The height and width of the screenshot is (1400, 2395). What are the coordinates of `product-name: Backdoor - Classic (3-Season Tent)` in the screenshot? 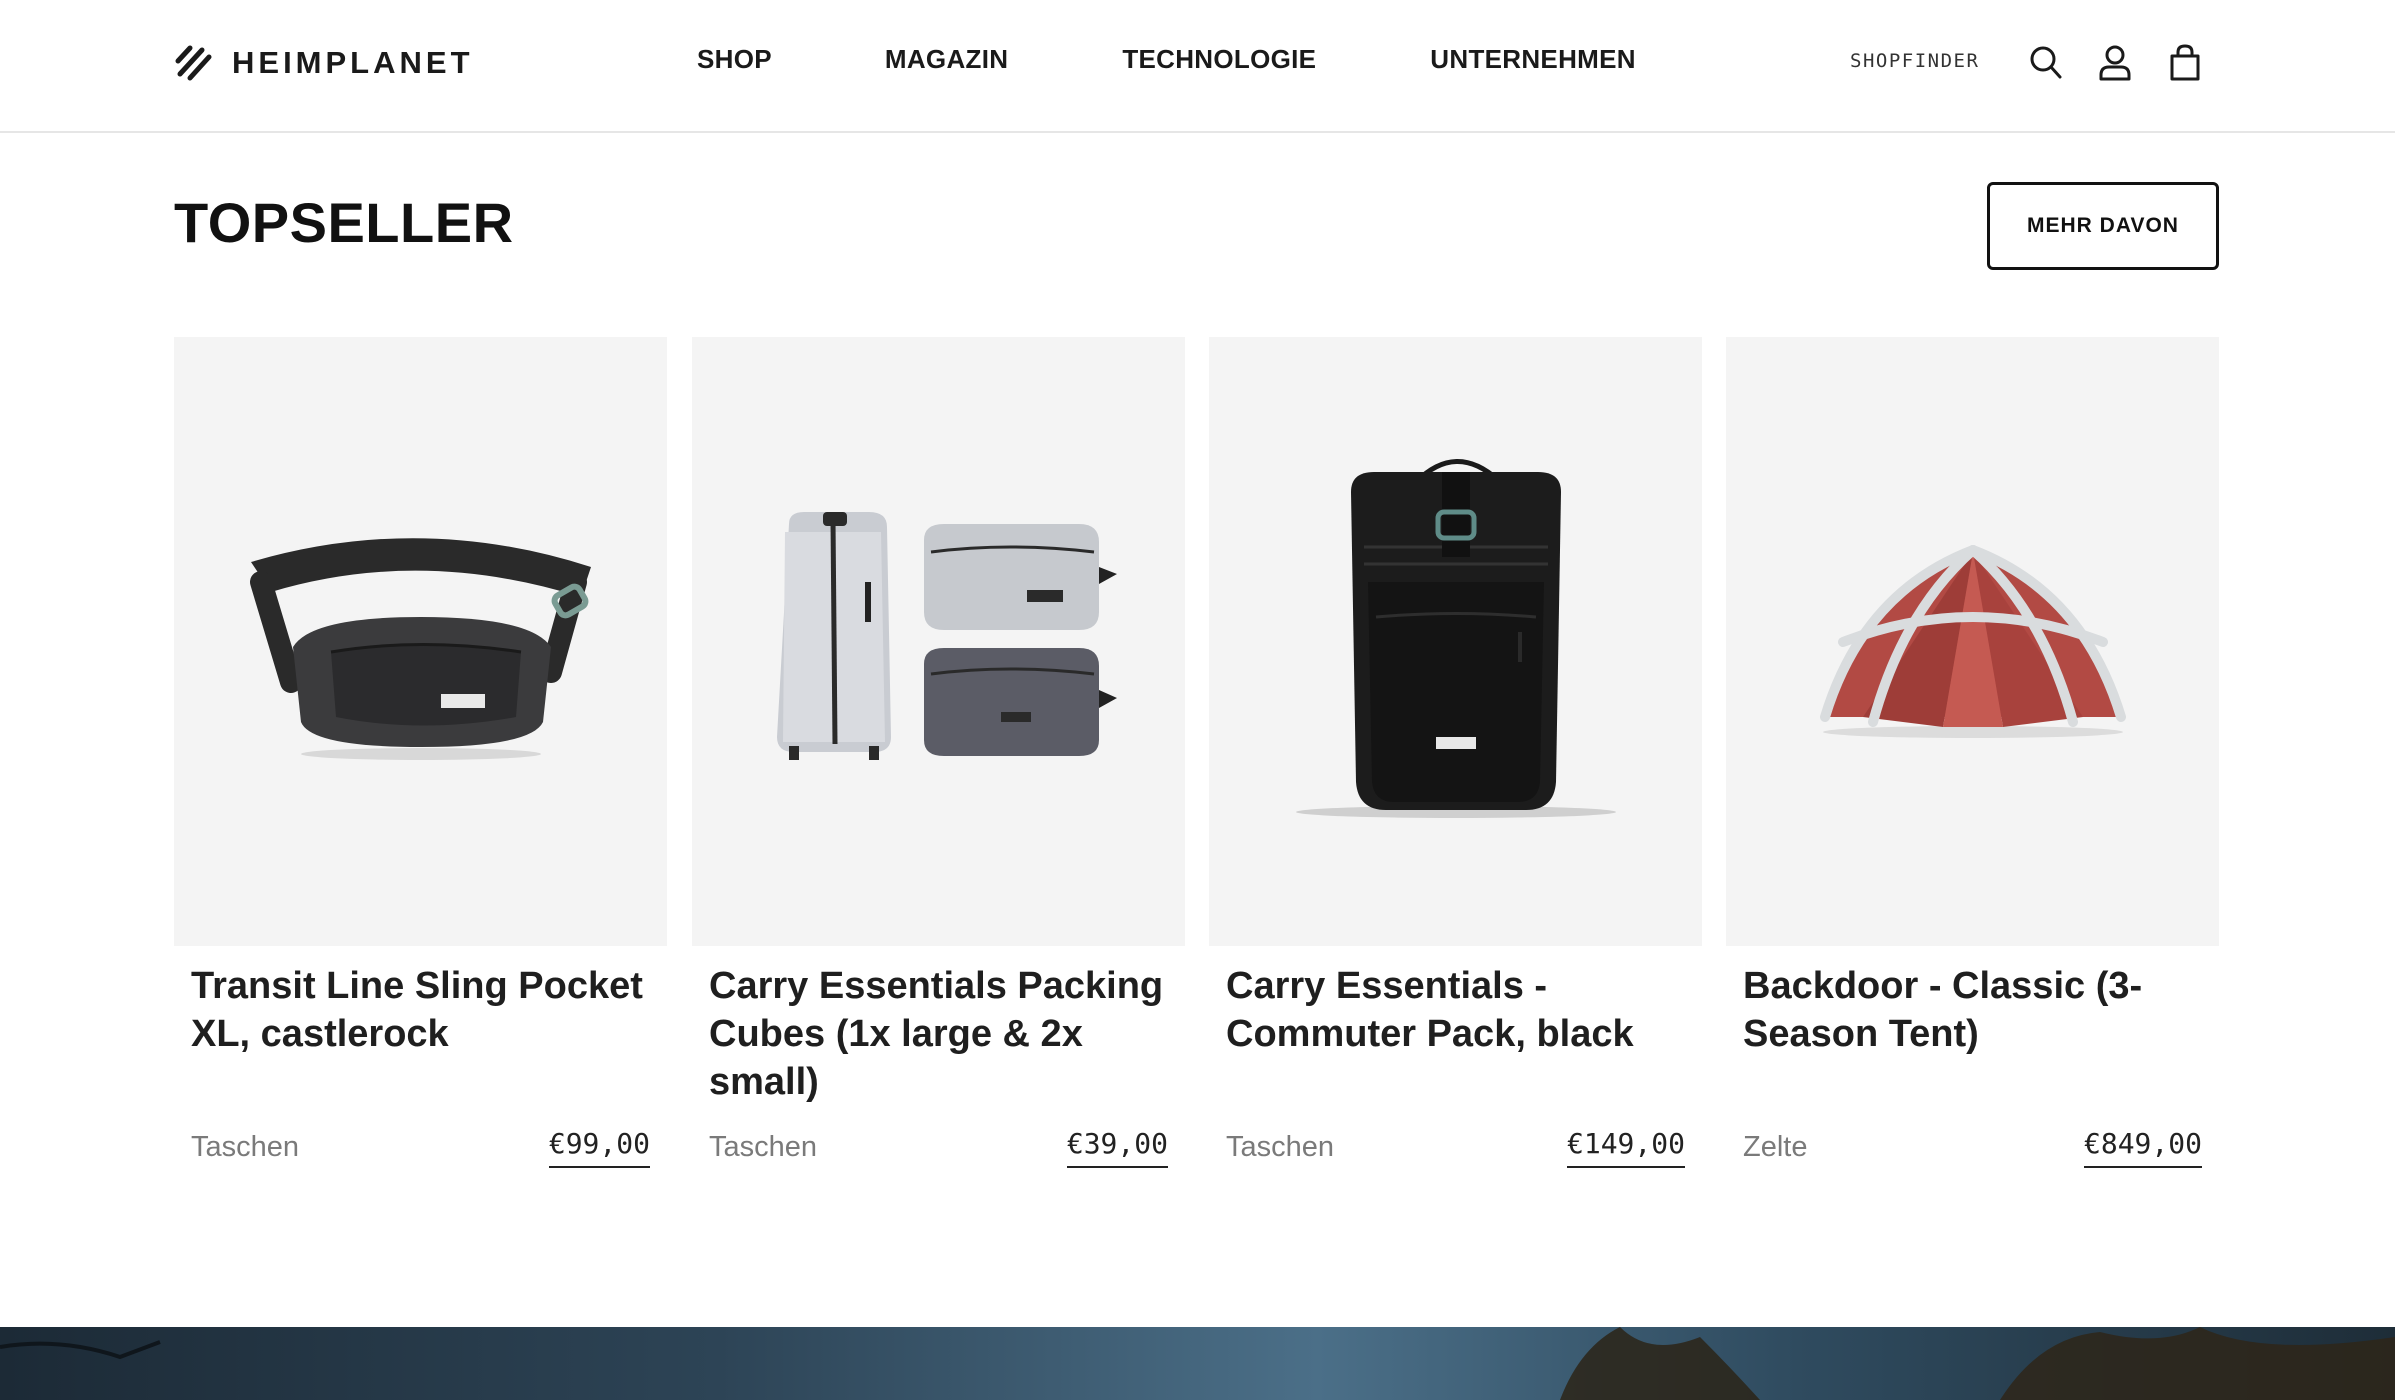 It's located at (1973, 1010).